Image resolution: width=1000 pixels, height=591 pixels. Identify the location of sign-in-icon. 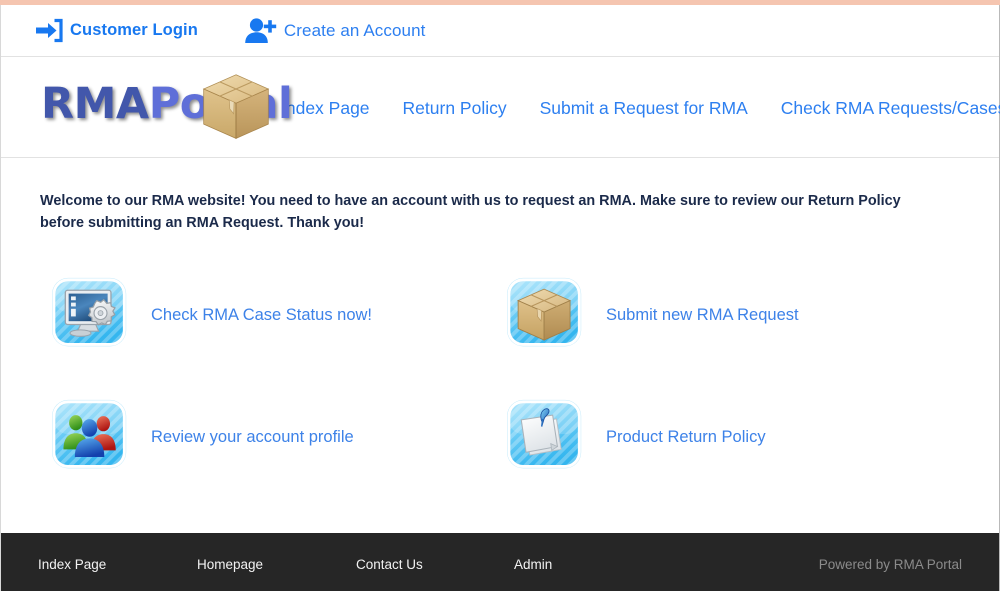
(49, 30).